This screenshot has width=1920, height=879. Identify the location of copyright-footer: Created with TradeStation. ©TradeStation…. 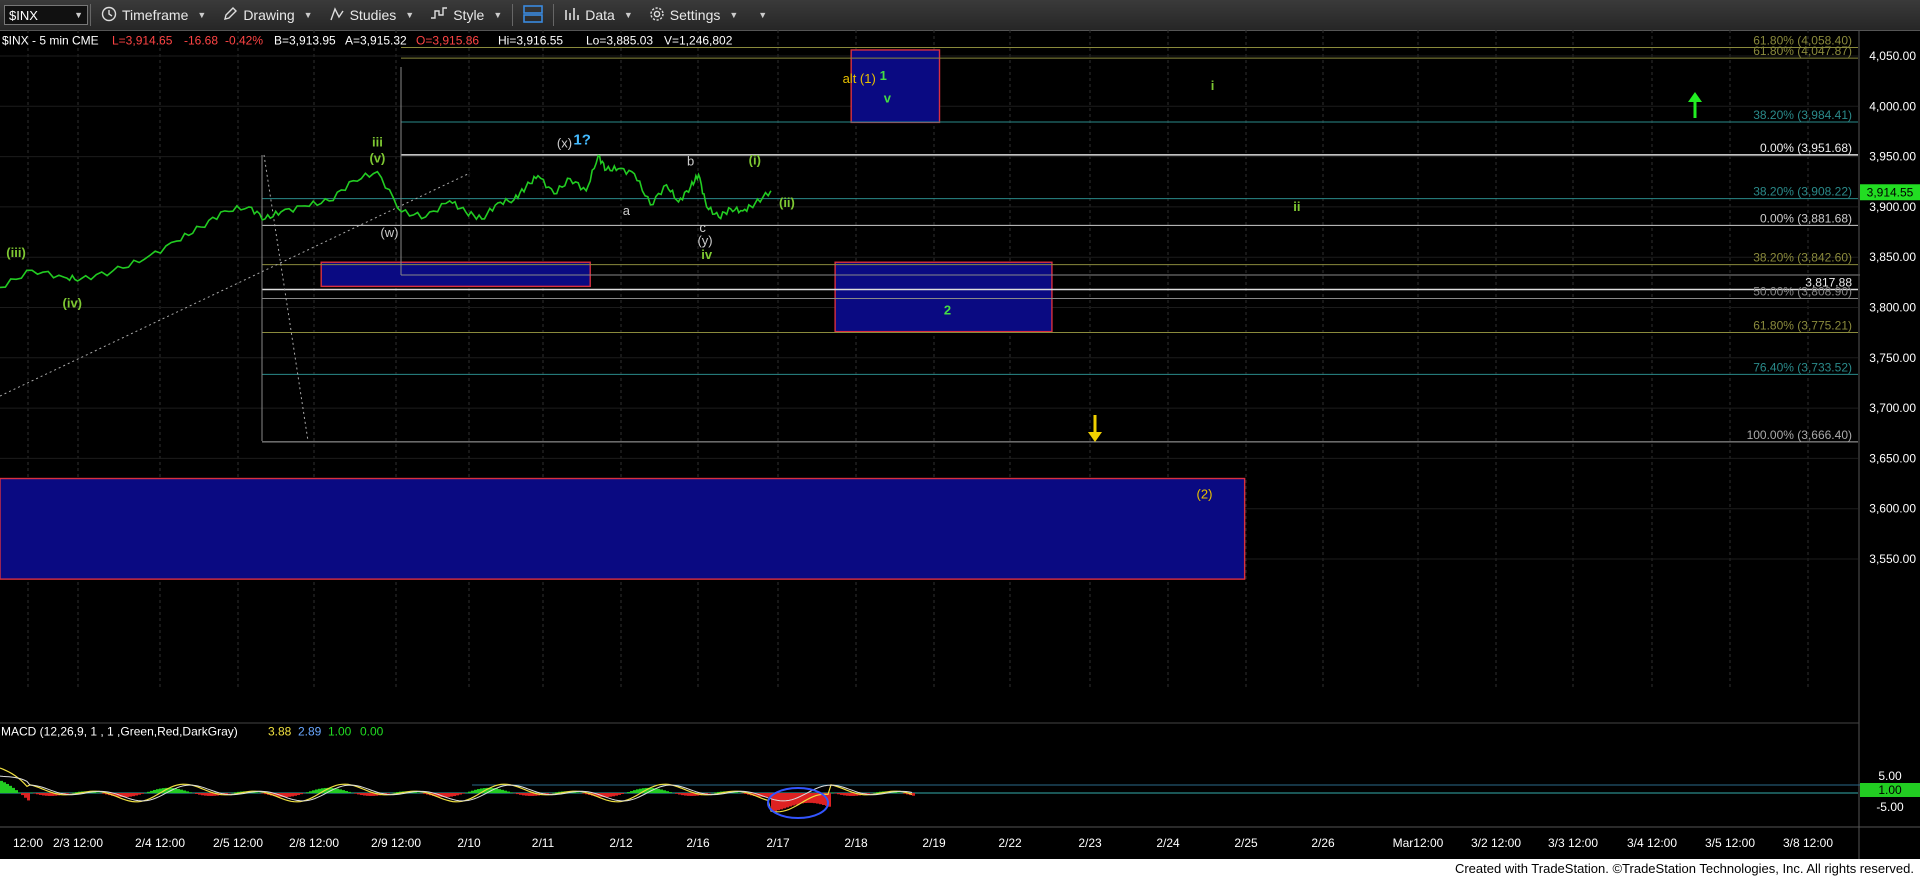
(960, 869).